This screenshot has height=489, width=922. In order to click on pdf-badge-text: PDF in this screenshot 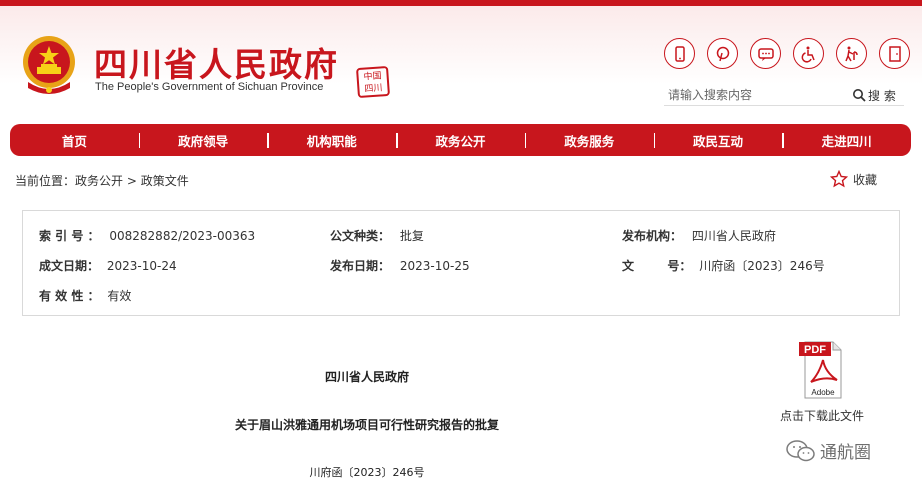, I will do `click(815, 350)`.